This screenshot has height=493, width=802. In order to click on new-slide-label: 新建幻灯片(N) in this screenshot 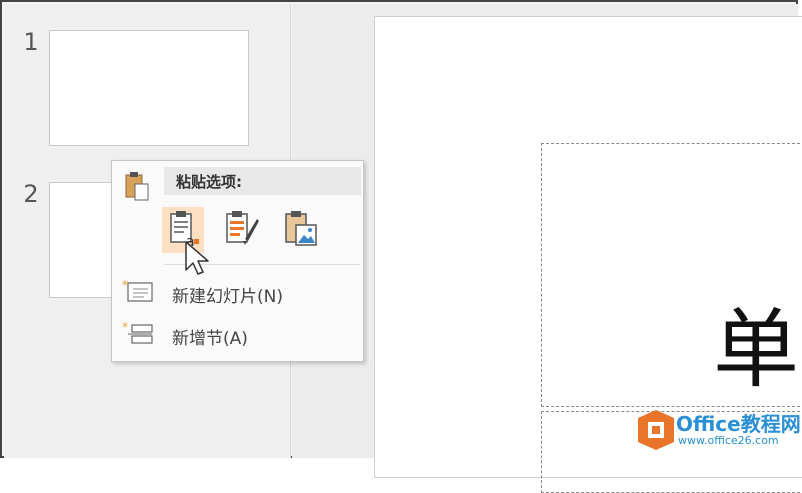, I will do `click(227, 297)`.